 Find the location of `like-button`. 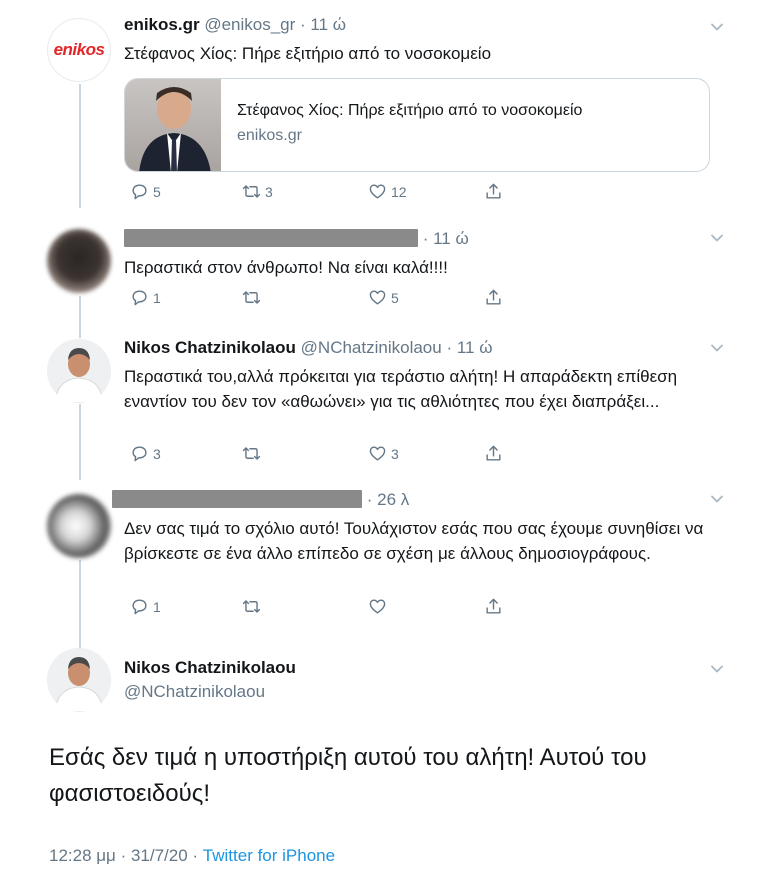

like-button is located at coordinates (379, 606).